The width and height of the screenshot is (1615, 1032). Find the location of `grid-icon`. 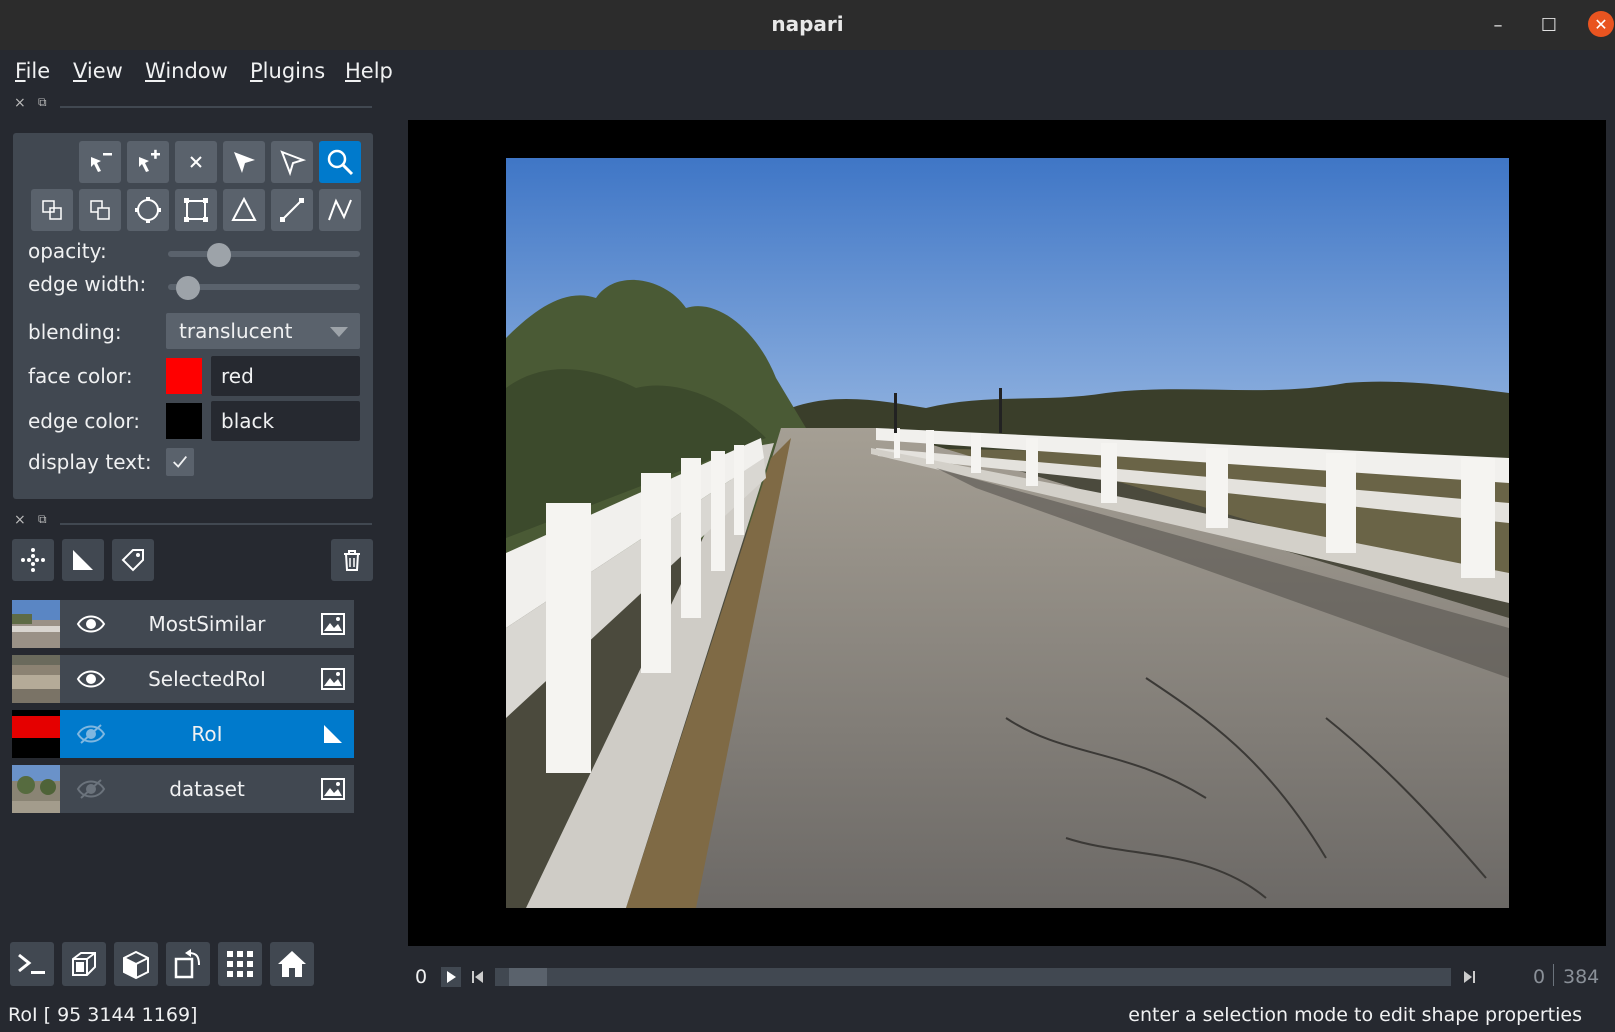

grid-icon is located at coordinates (240, 964).